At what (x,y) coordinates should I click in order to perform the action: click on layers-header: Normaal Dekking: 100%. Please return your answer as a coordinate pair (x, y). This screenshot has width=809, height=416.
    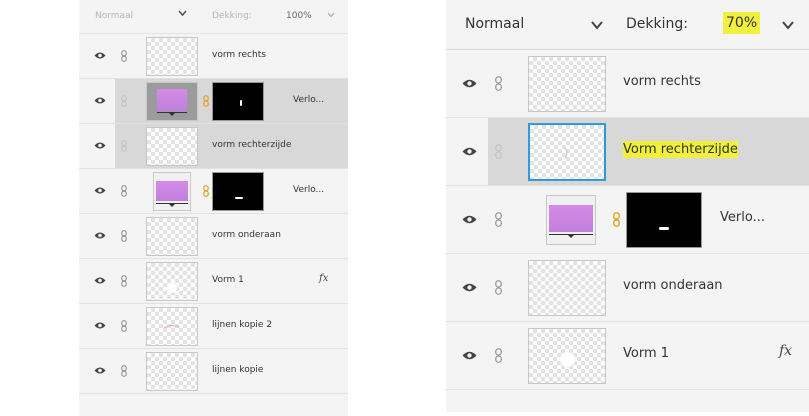
    Looking at the image, I should click on (213, 17).